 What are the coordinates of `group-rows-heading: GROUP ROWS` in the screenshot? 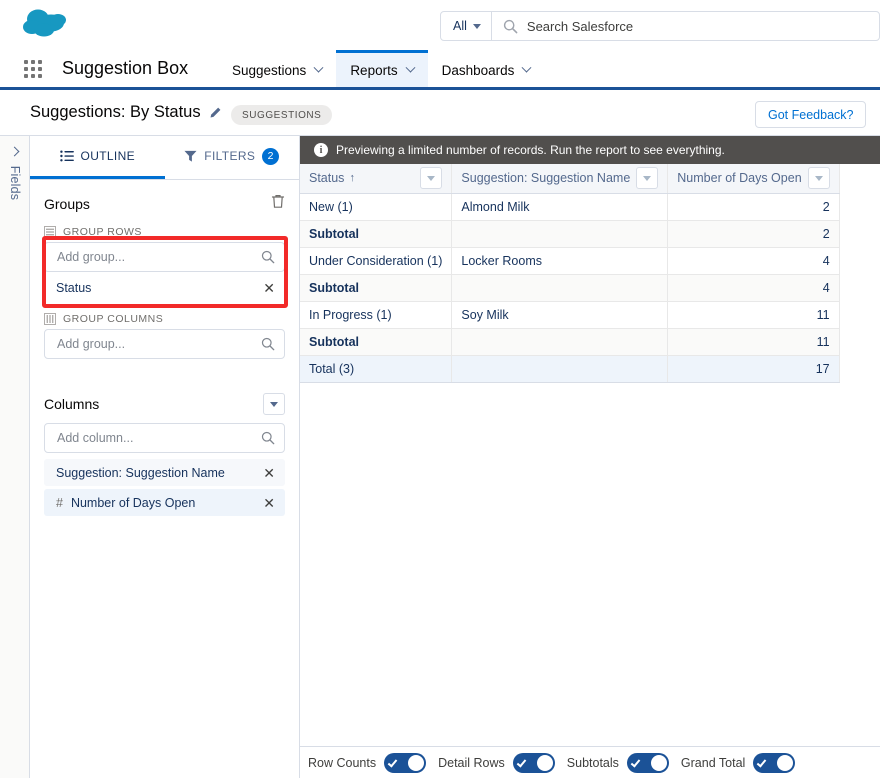 It's located at (164, 232).